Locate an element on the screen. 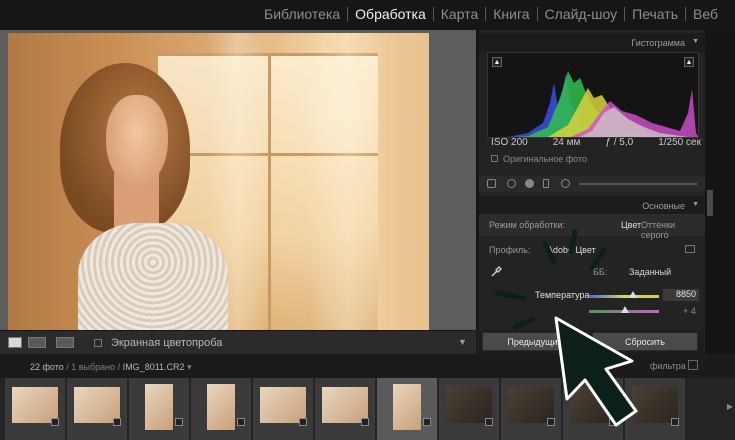 Image resolution: width=735 pixels, height=440 pixels. histogram-header: Гистограмма ▼ is located at coordinates (592, 43).